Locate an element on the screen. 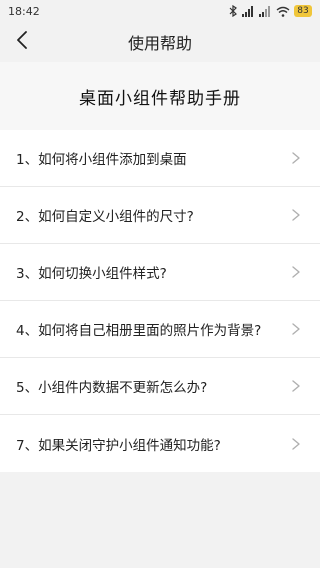  list-item: 4、如何将自己相册里面的照片作为背景? is located at coordinates (160, 329).